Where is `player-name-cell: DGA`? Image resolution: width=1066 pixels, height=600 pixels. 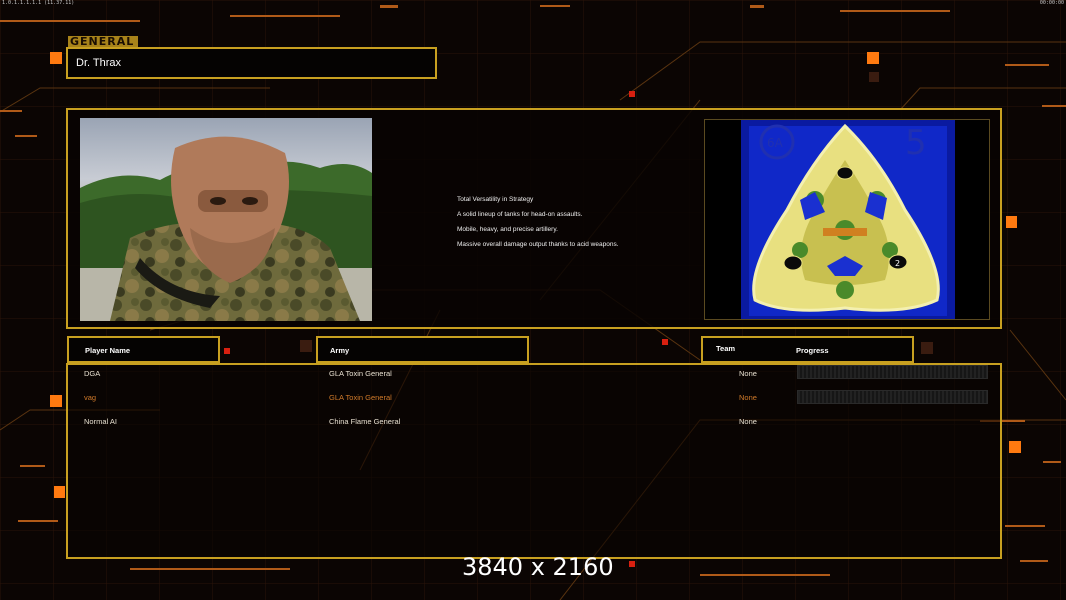
player-name-cell: DGA is located at coordinates (92, 373).